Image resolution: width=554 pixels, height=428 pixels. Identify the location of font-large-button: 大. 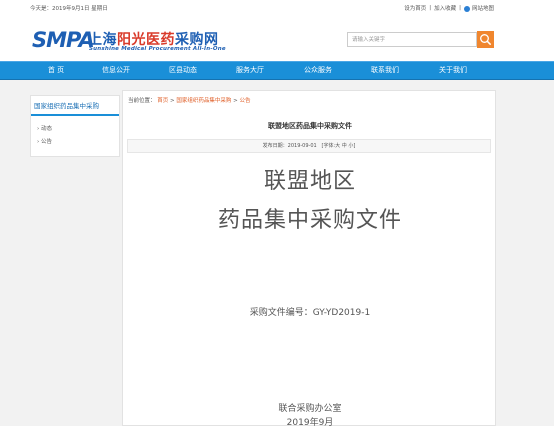
(337, 146).